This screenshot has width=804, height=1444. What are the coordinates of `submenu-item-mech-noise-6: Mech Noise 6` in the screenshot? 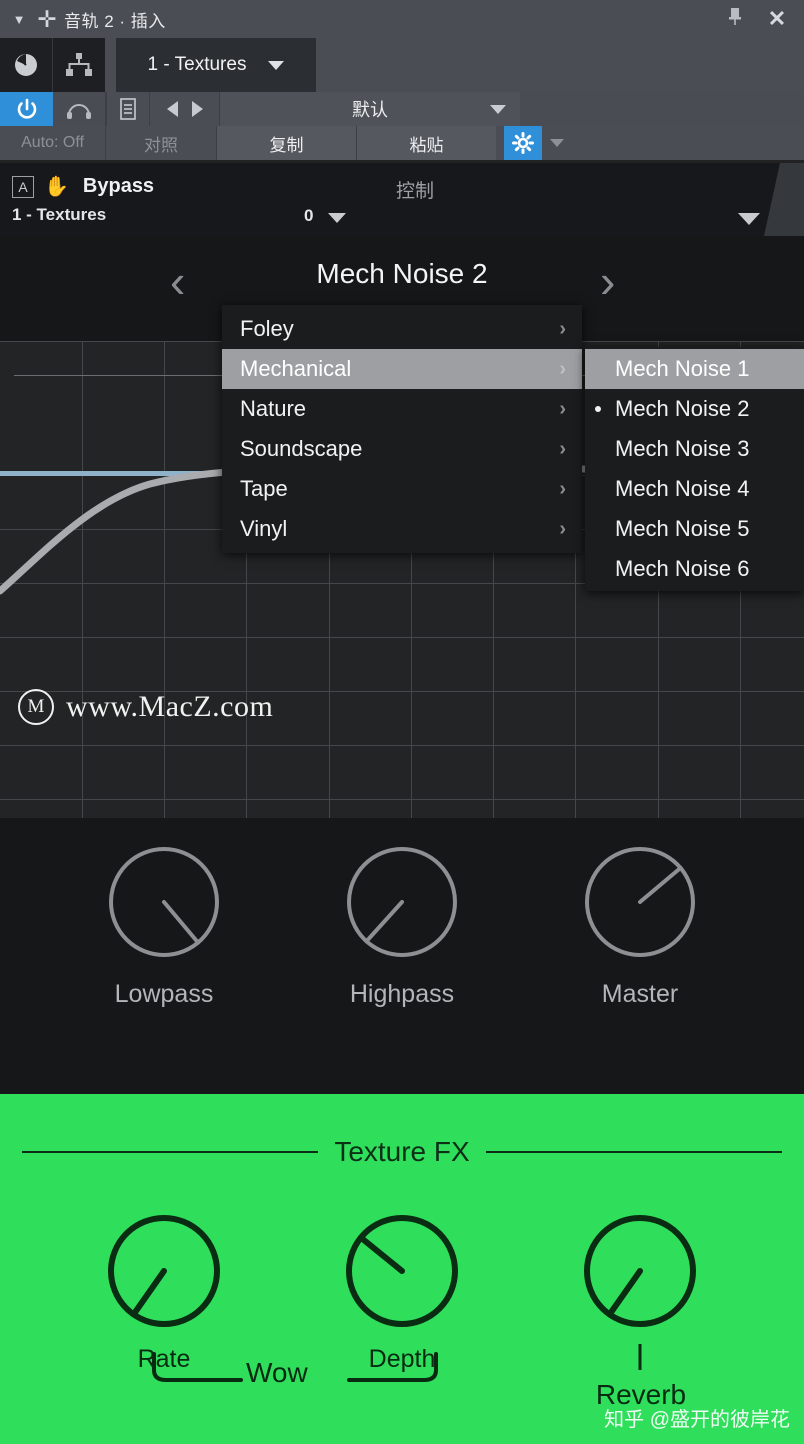 It's located at (694, 569).